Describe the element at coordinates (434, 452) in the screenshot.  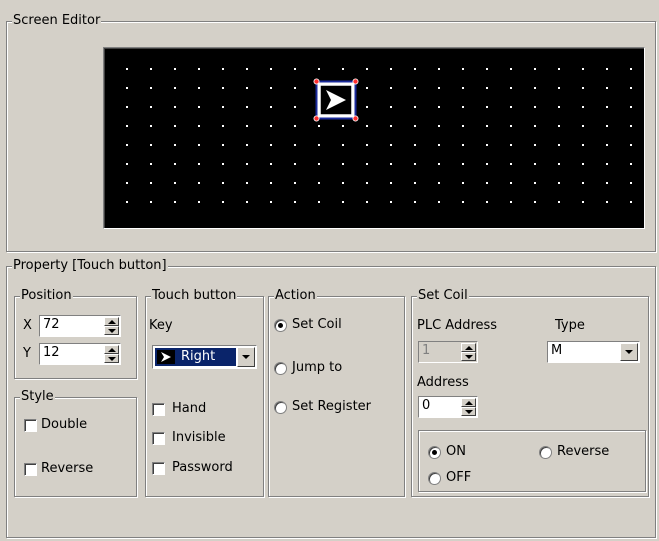
I see `on-radio` at that location.